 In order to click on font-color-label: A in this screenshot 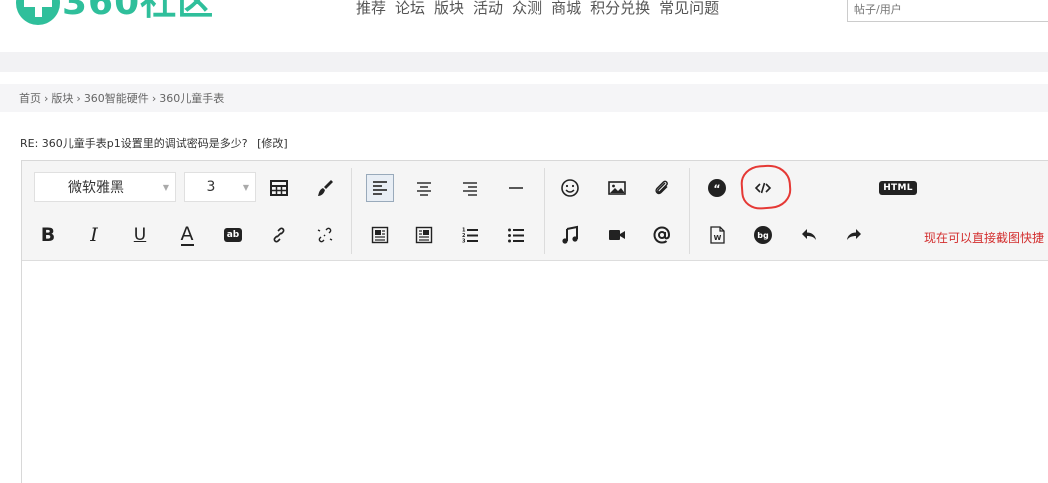, I will do `click(187, 234)`.